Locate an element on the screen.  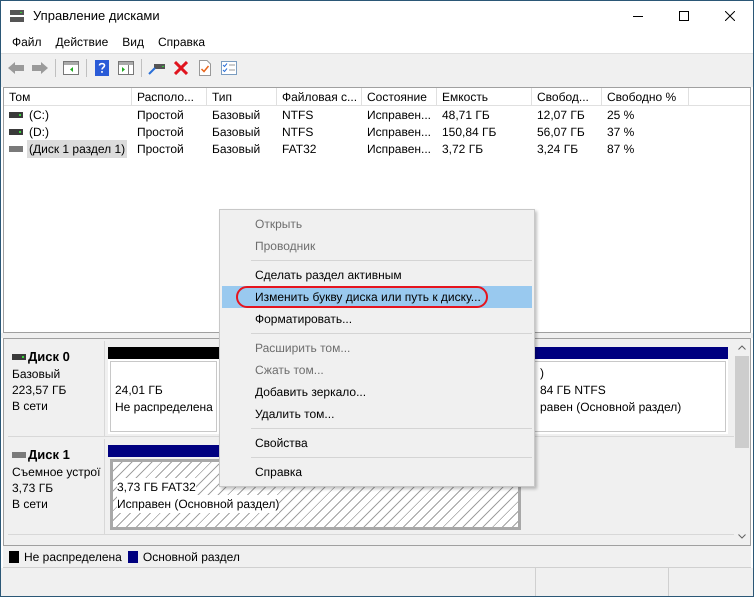
partition: 24,01 ГБ Не распределена is located at coordinates (163, 390).